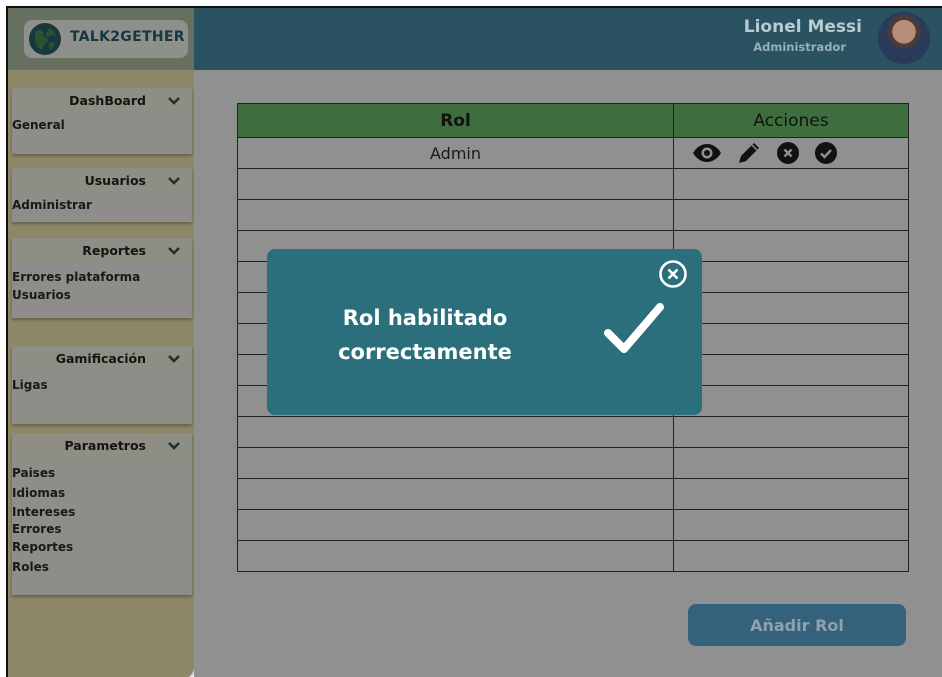 This screenshot has height=677, width=942. I want to click on sidebar-item-ligas: Ligas, so click(102, 385).